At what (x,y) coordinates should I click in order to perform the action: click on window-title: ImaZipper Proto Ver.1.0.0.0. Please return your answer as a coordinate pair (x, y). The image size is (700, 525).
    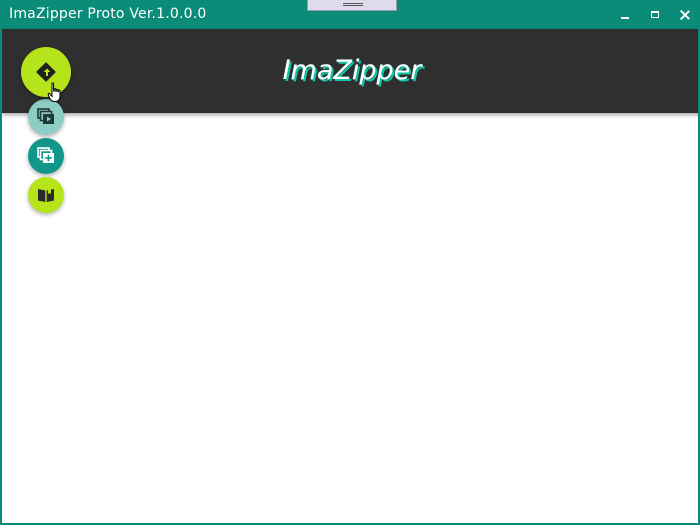
    Looking at the image, I should click on (108, 14).